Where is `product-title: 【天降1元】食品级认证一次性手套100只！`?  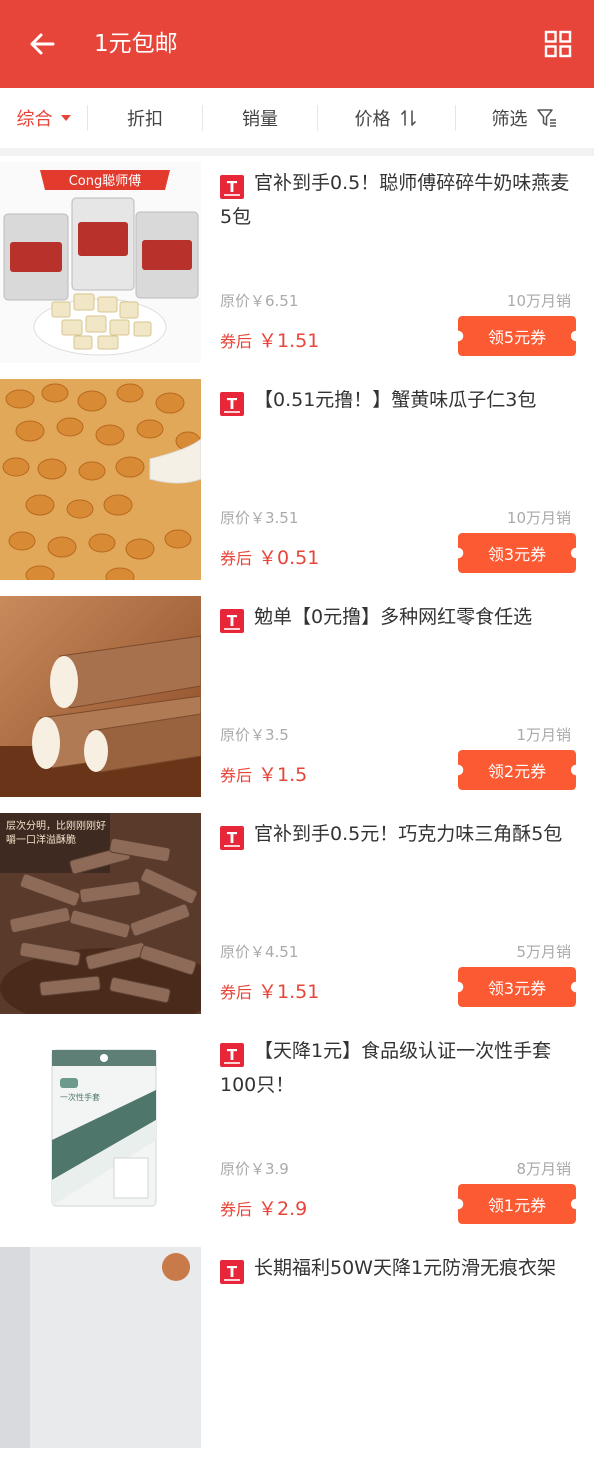 product-title: 【天降1元】食品级认证一次性手套100只！ is located at coordinates (386, 1068).